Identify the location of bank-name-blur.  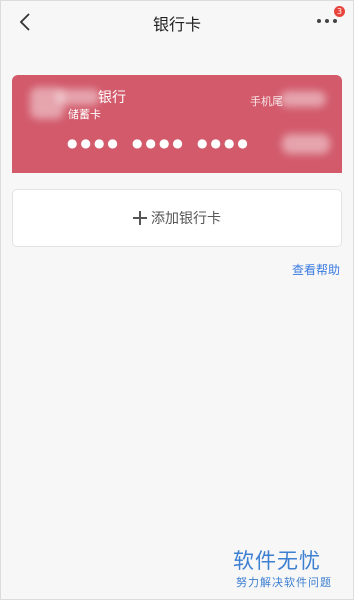
(78, 97).